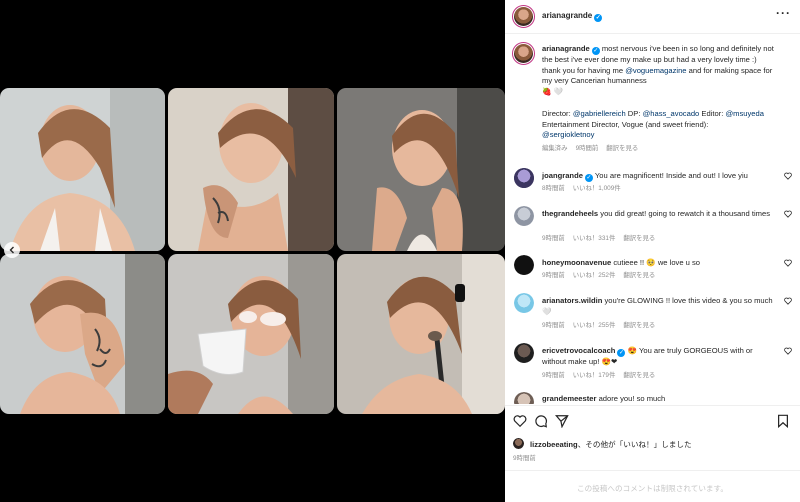 This screenshot has height=502, width=800. Describe the element at coordinates (594, 375) in the screenshot. I see `comment-likes: いいね！179件` at that location.